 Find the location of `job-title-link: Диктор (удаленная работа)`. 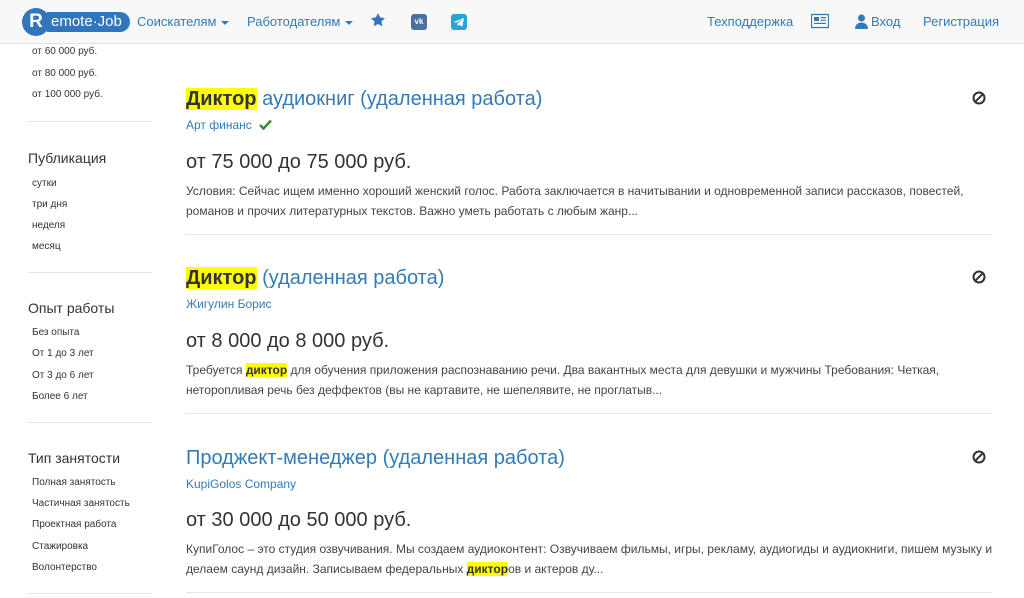

job-title-link: Диктор (удаленная работа) is located at coordinates (315, 278).